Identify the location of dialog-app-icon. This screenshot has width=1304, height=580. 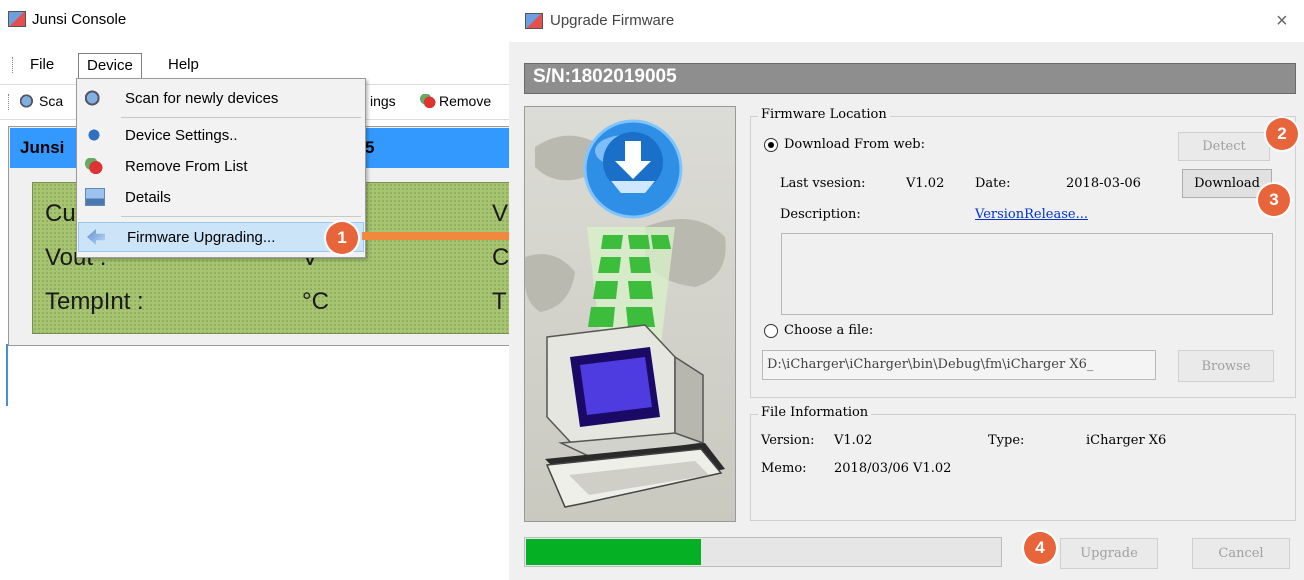
(534, 21).